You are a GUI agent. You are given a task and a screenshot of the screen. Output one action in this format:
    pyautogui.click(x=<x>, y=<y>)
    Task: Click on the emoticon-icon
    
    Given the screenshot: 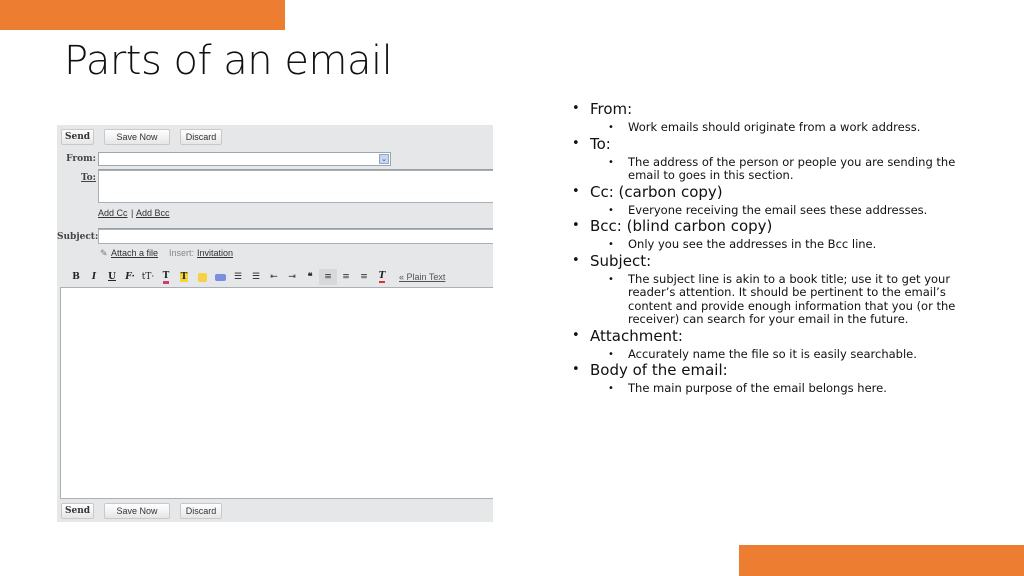 What is the action you would take?
    pyautogui.click(x=202, y=277)
    